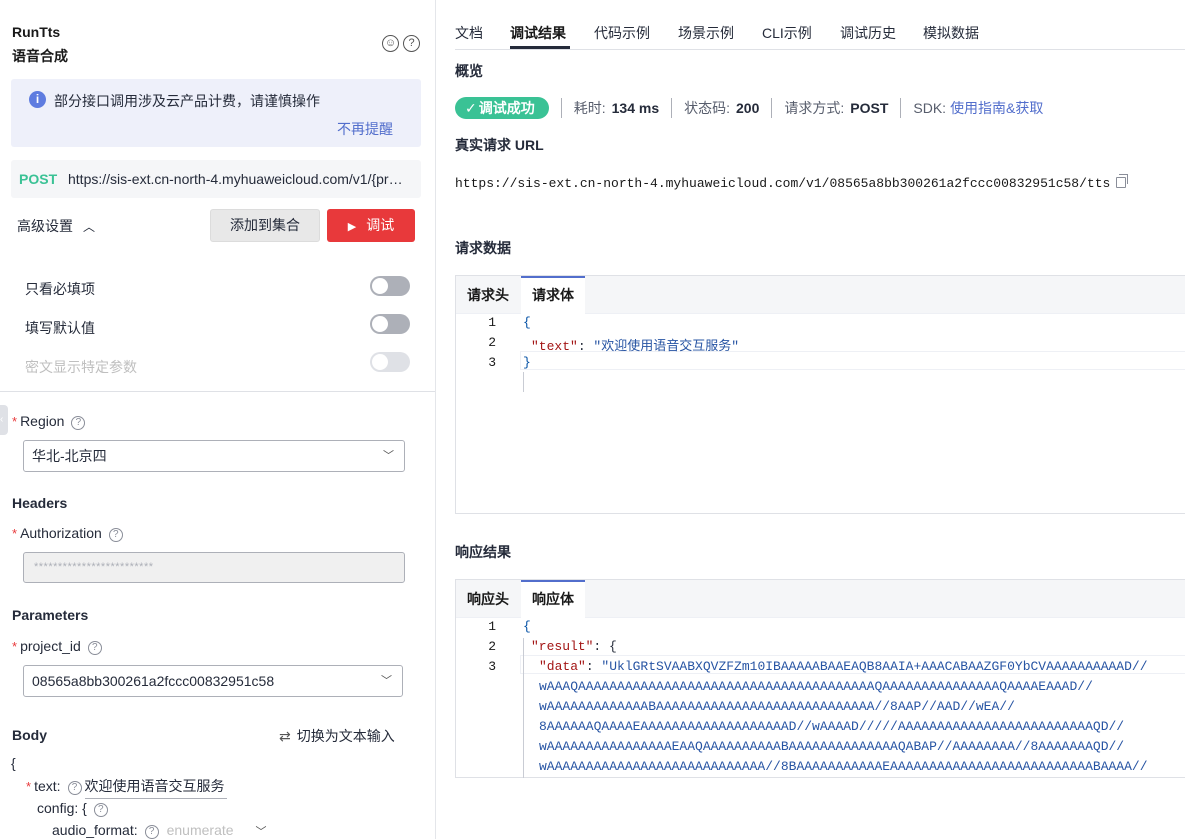 The width and height of the screenshot is (1185, 839). Describe the element at coordinates (49, 421) in the screenshot. I see `region-label: * Region?` at that location.